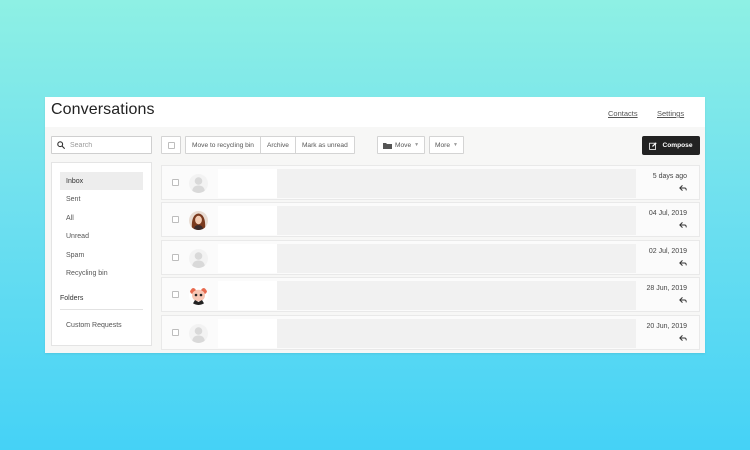  What do you see at coordinates (669, 176) in the screenshot?
I see `conversation-date: 5 days ago` at bounding box center [669, 176].